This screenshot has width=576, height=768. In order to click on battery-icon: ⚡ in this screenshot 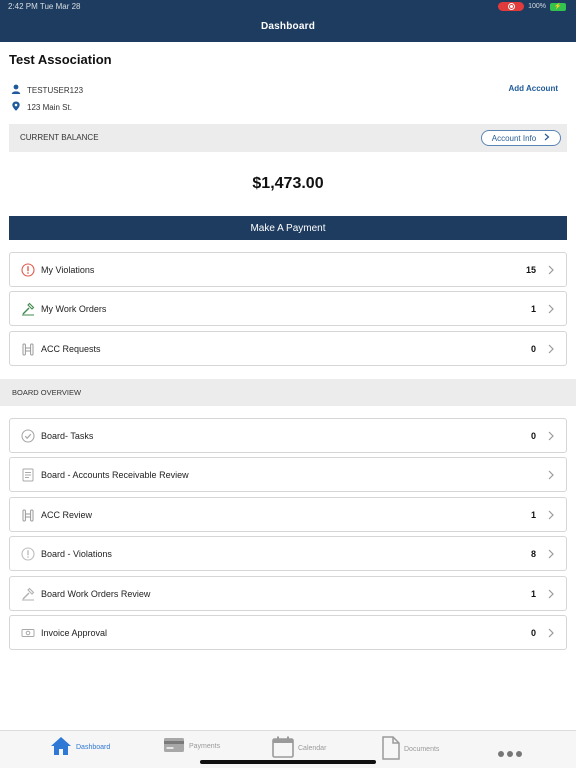, I will do `click(558, 6)`.